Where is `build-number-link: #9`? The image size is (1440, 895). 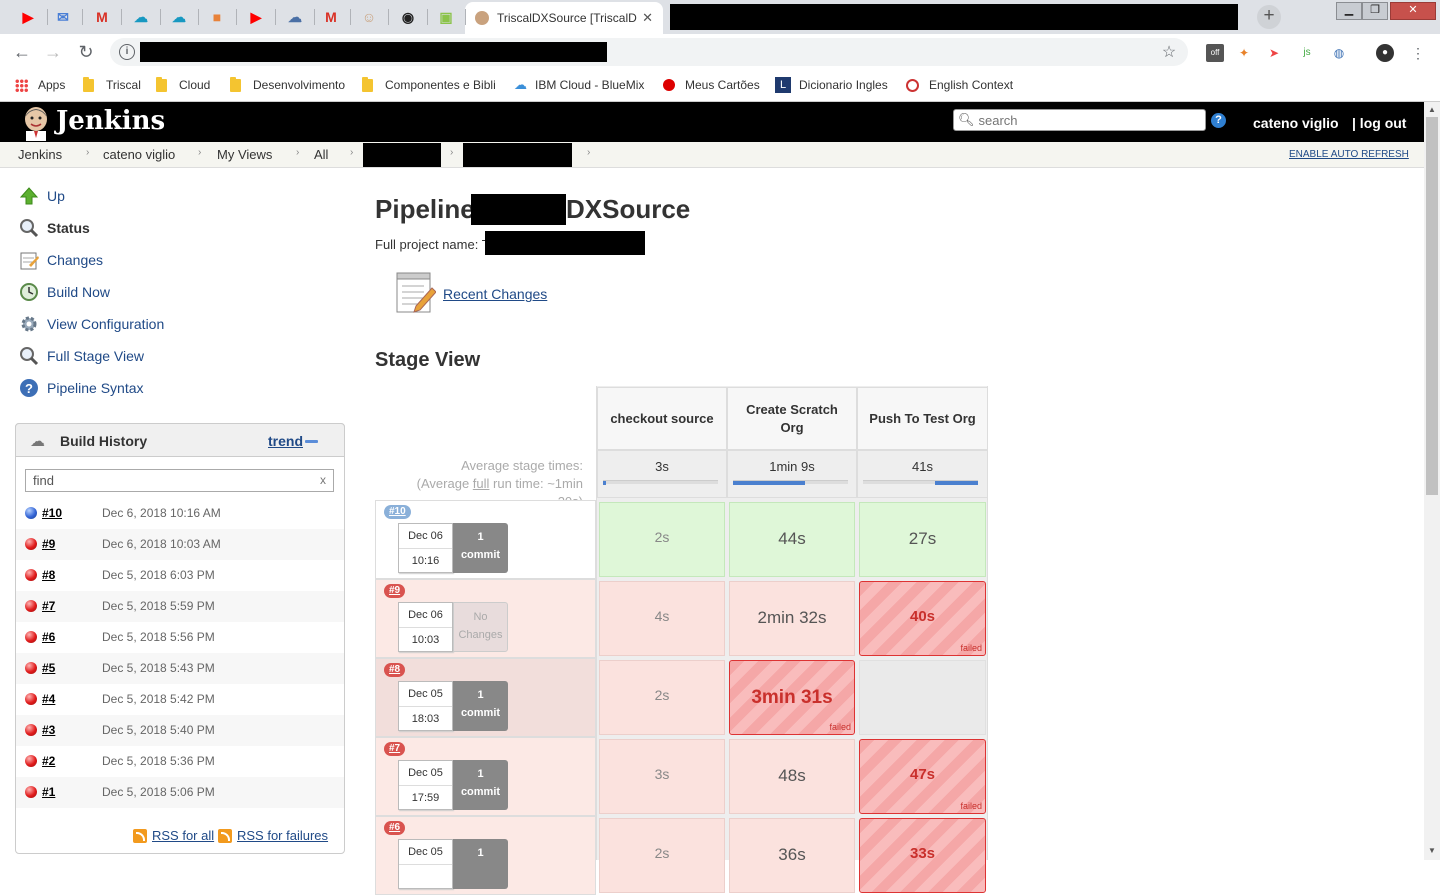
build-number-link: #9 is located at coordinates (48, 544).